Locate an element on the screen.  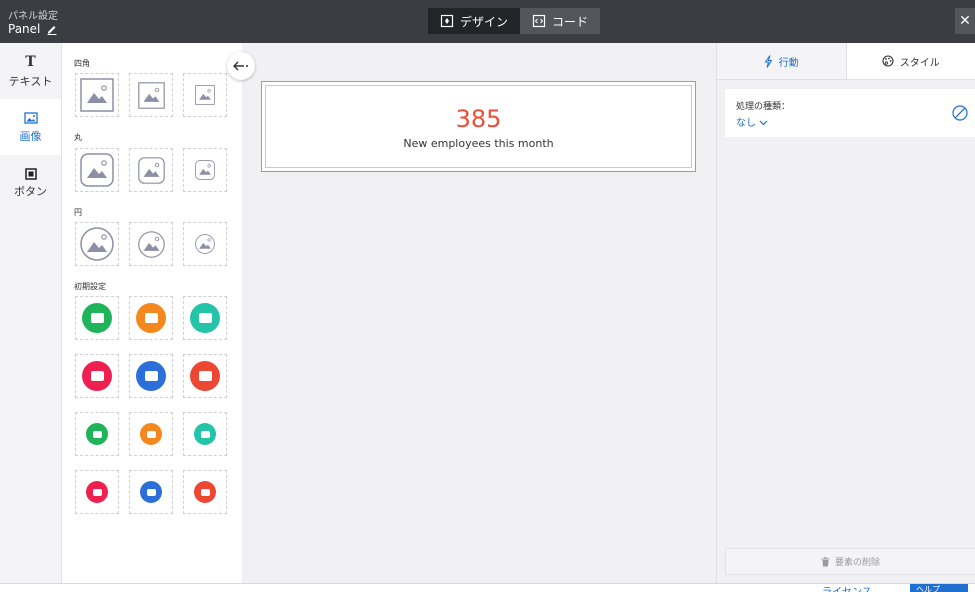
download-icon is located at coordinates (151, 492).